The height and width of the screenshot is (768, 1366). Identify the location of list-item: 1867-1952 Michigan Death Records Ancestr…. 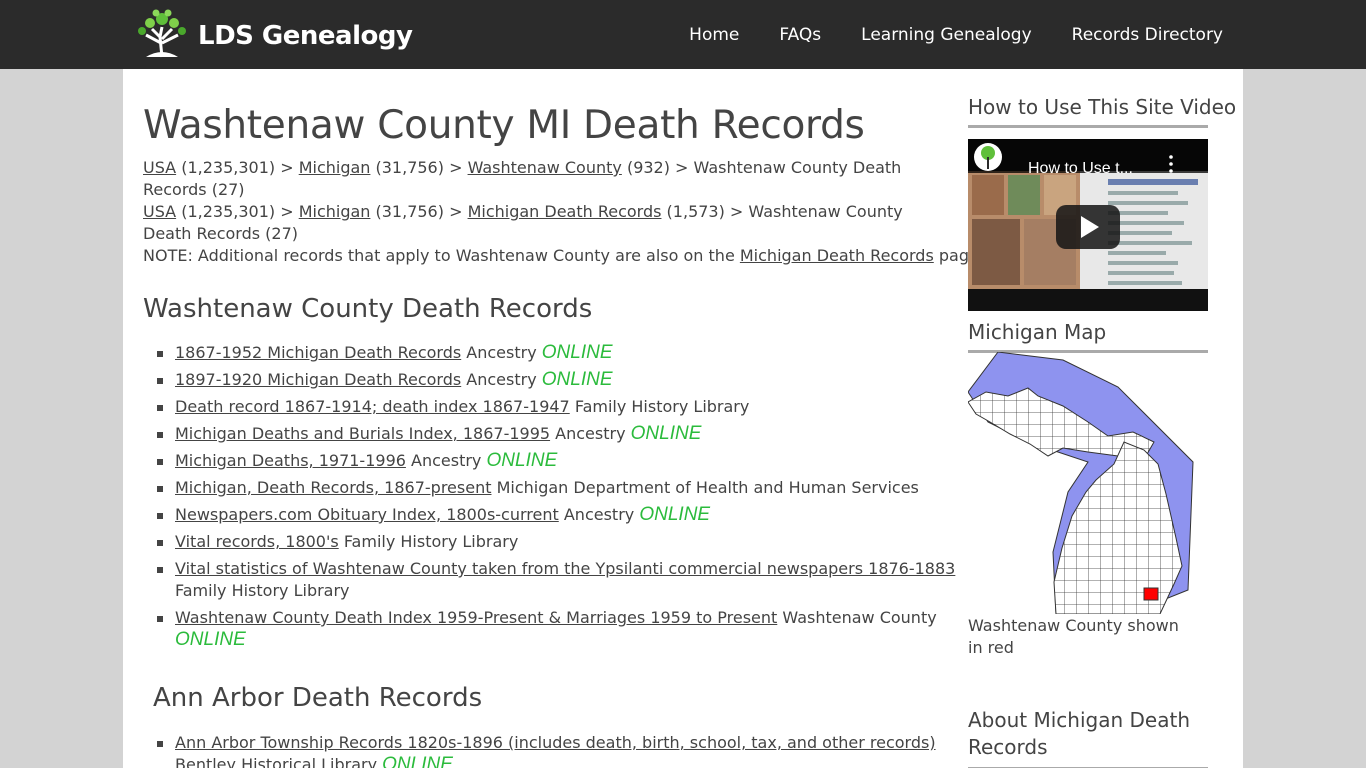
(557, 353).